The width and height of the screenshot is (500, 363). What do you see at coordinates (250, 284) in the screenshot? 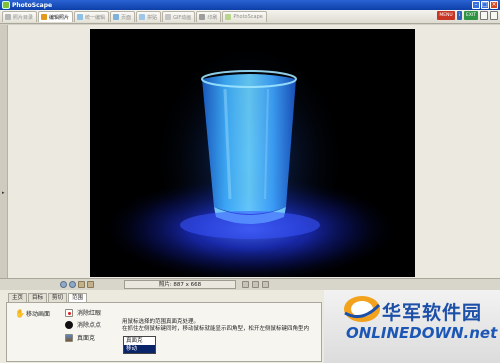
I see `status-row: 照片: 887 x 668` at bounding box center [250, 284].